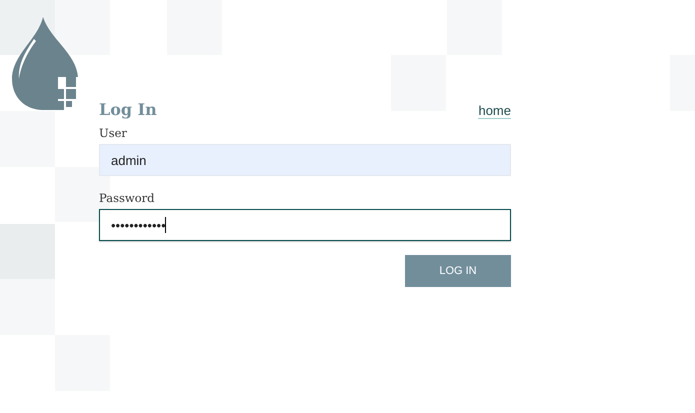  I want to click on field-label: Password, so click(127, 198).